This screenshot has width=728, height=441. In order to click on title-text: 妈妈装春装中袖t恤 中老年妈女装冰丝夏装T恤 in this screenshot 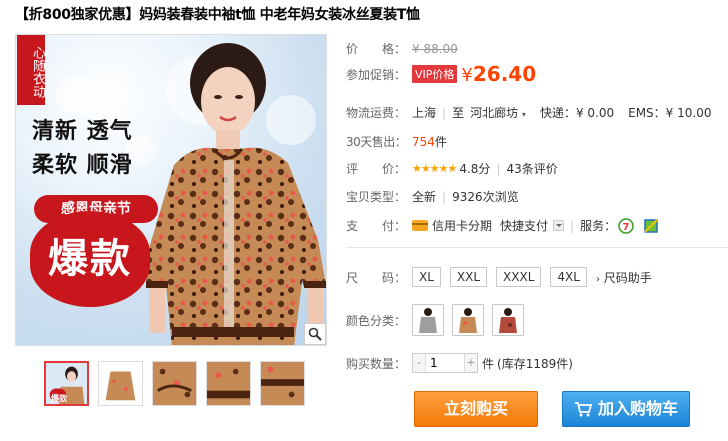, I will do `click(279, 15)`.